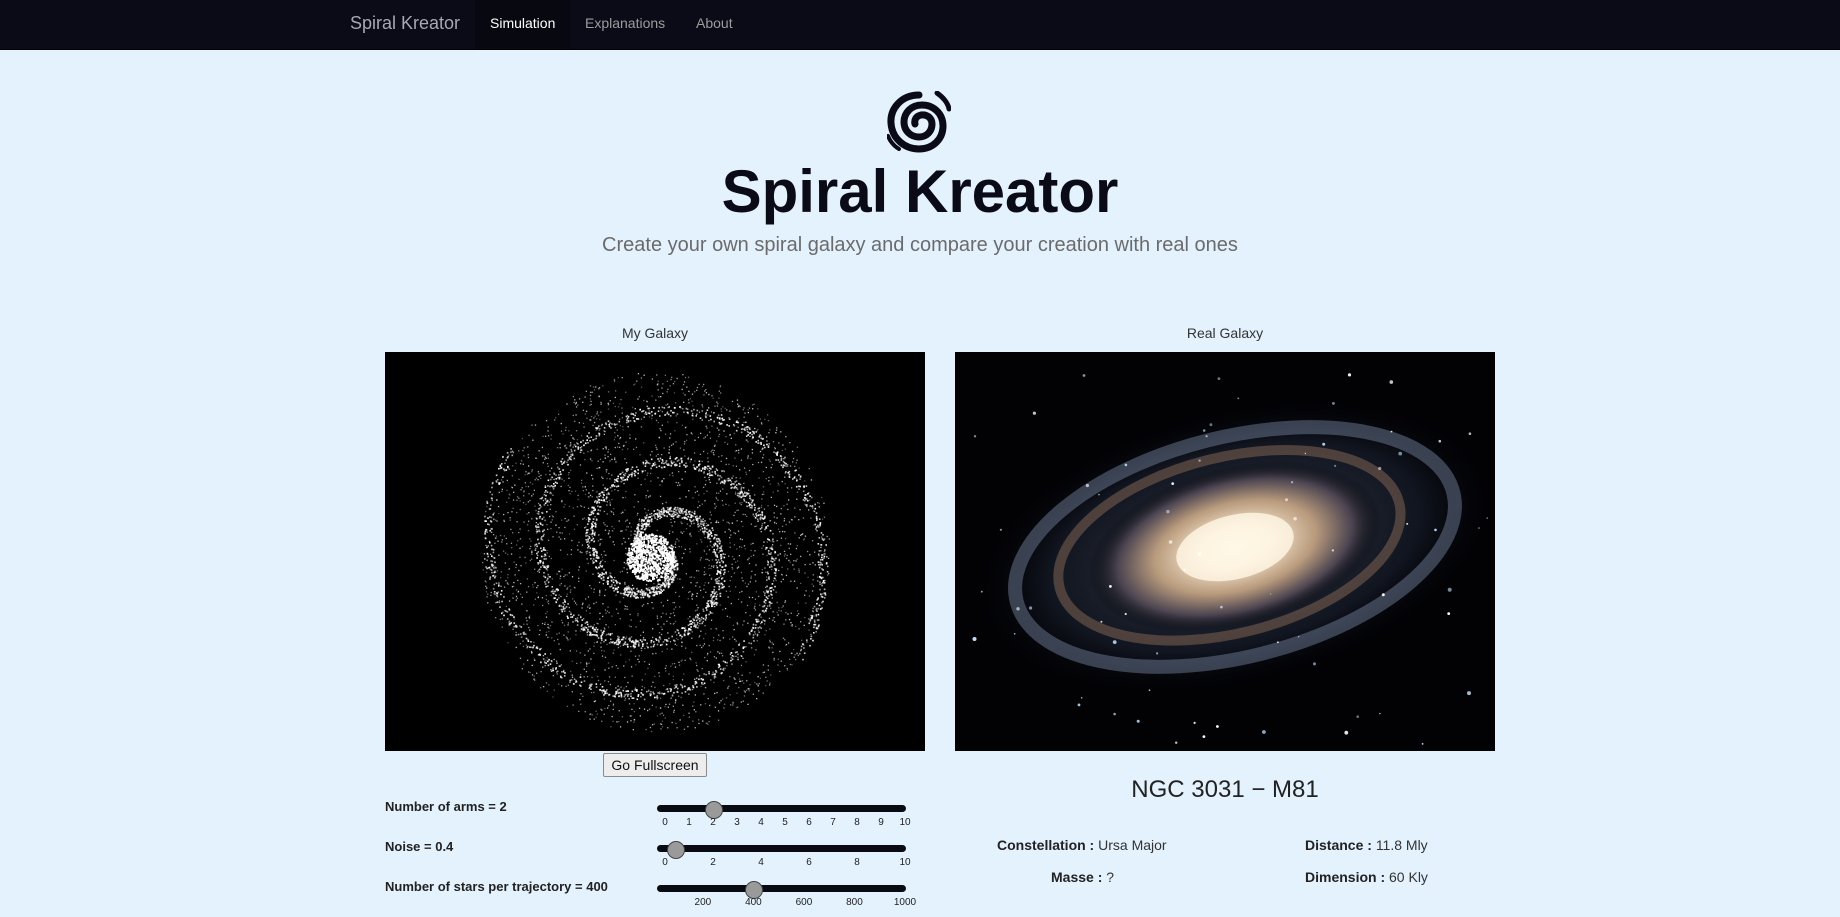  Describe the element at coordinates (655, 333) in the screenshot. I see `my-galaxy-title: My Galaxy` at that location.